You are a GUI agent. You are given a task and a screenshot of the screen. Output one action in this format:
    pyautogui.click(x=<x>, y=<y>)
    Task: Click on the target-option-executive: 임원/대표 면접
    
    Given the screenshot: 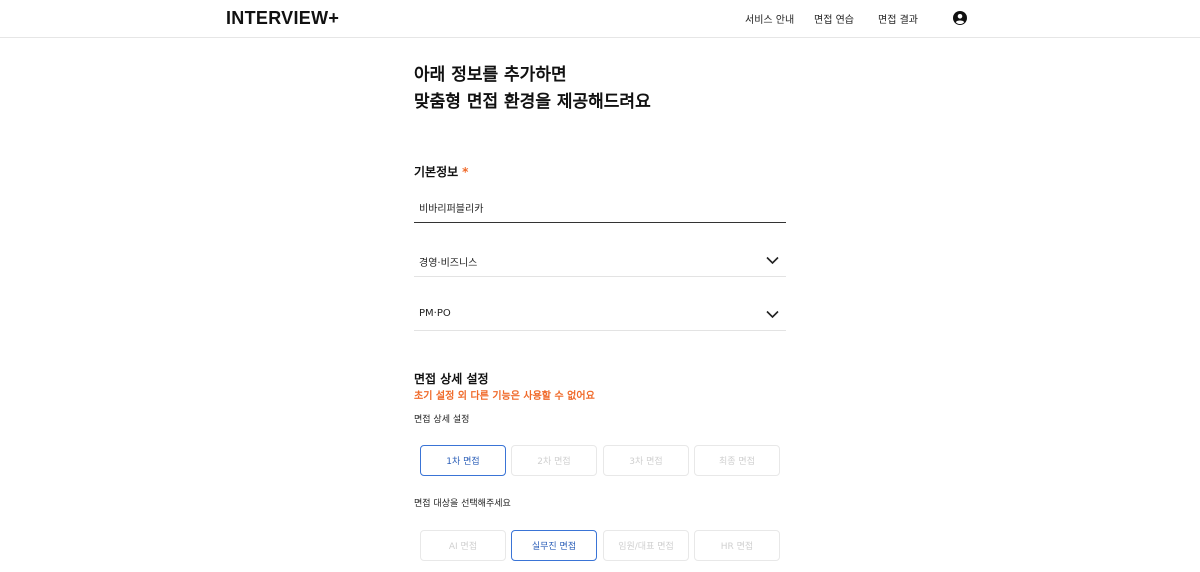 What is the action you would take?
    pyautogui.click(x=646, y=545)
    